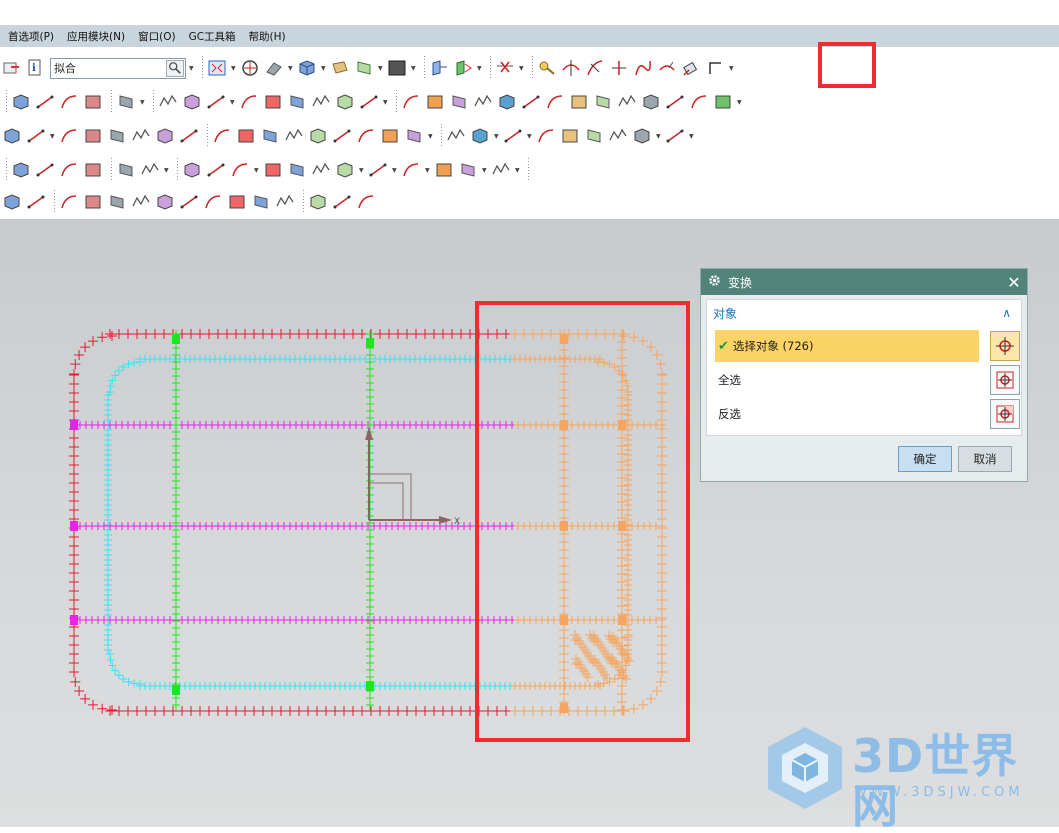 The width and height of the screenshot is (1059, 833). I want to click on curve-tool-16-icon, so click(435, 102).